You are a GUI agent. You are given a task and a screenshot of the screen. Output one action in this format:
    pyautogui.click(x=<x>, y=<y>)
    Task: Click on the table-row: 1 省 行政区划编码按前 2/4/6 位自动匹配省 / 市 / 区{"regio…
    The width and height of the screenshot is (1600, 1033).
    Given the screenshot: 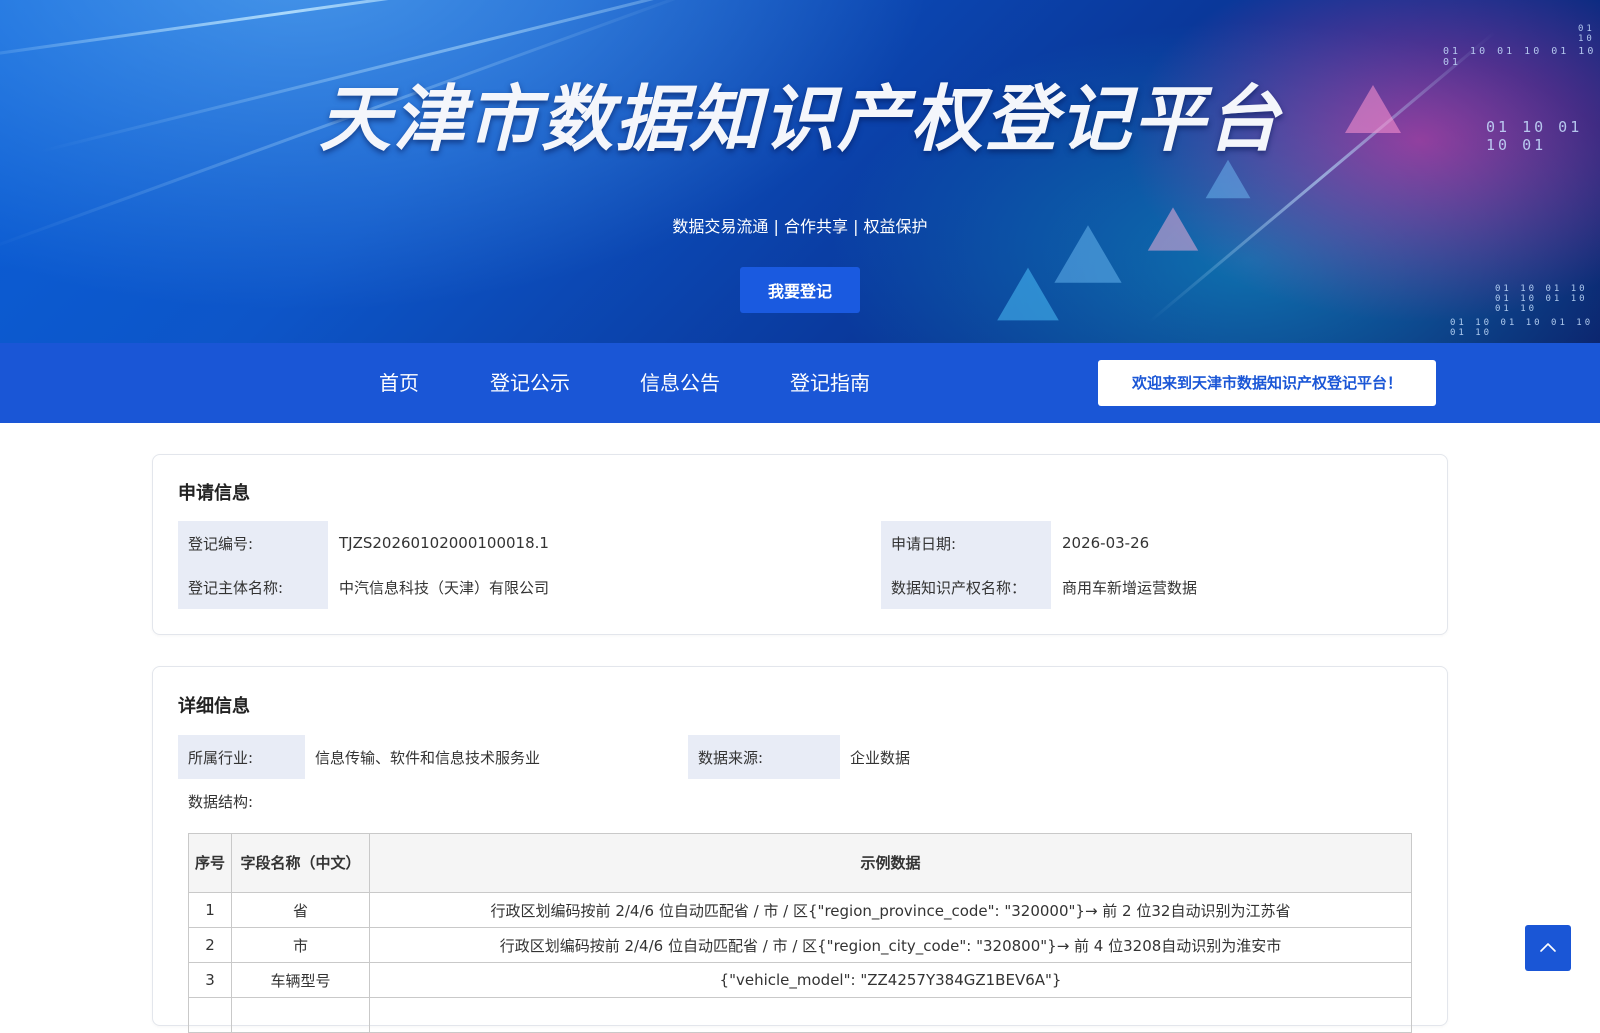 What is the action you would take?
    pyautogui.click(x=800, y=910)
    